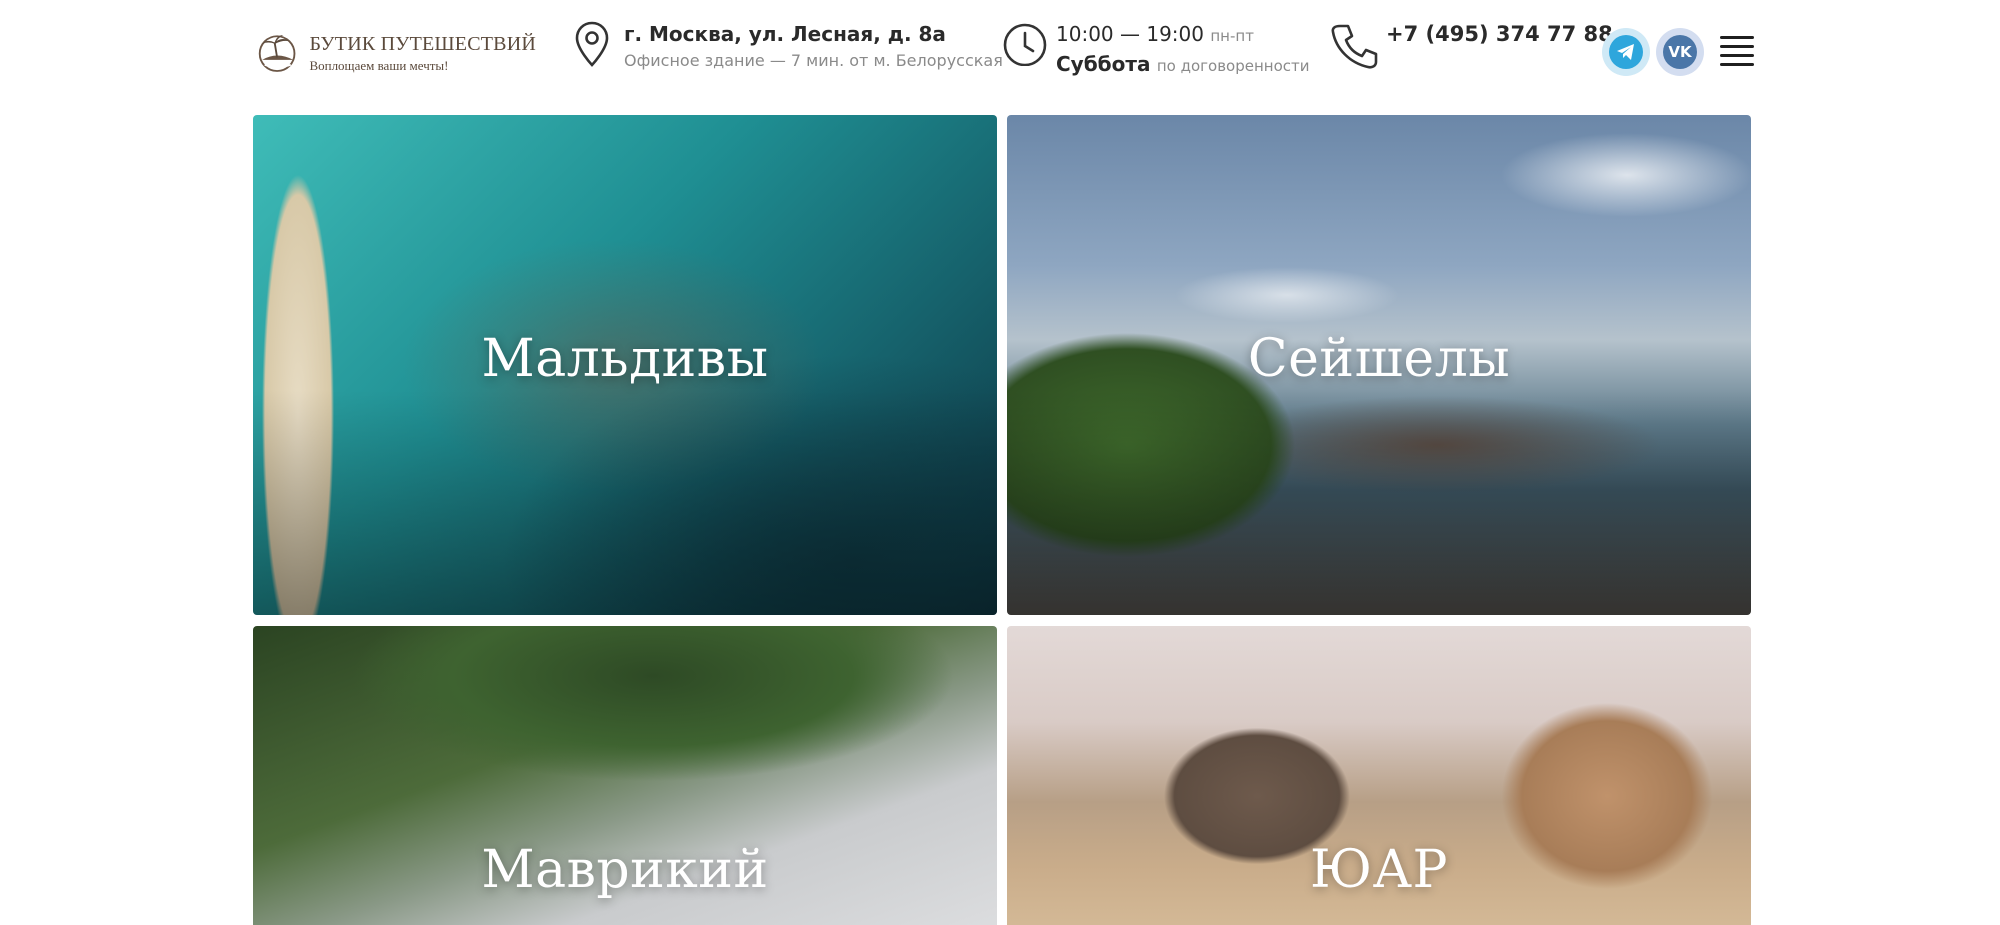 This screenshot has height=925, width=2000. What do you see at coordinates (1354, 46) in the screenshot?
I see `phone-icon` at bounding box center [1354, 46].